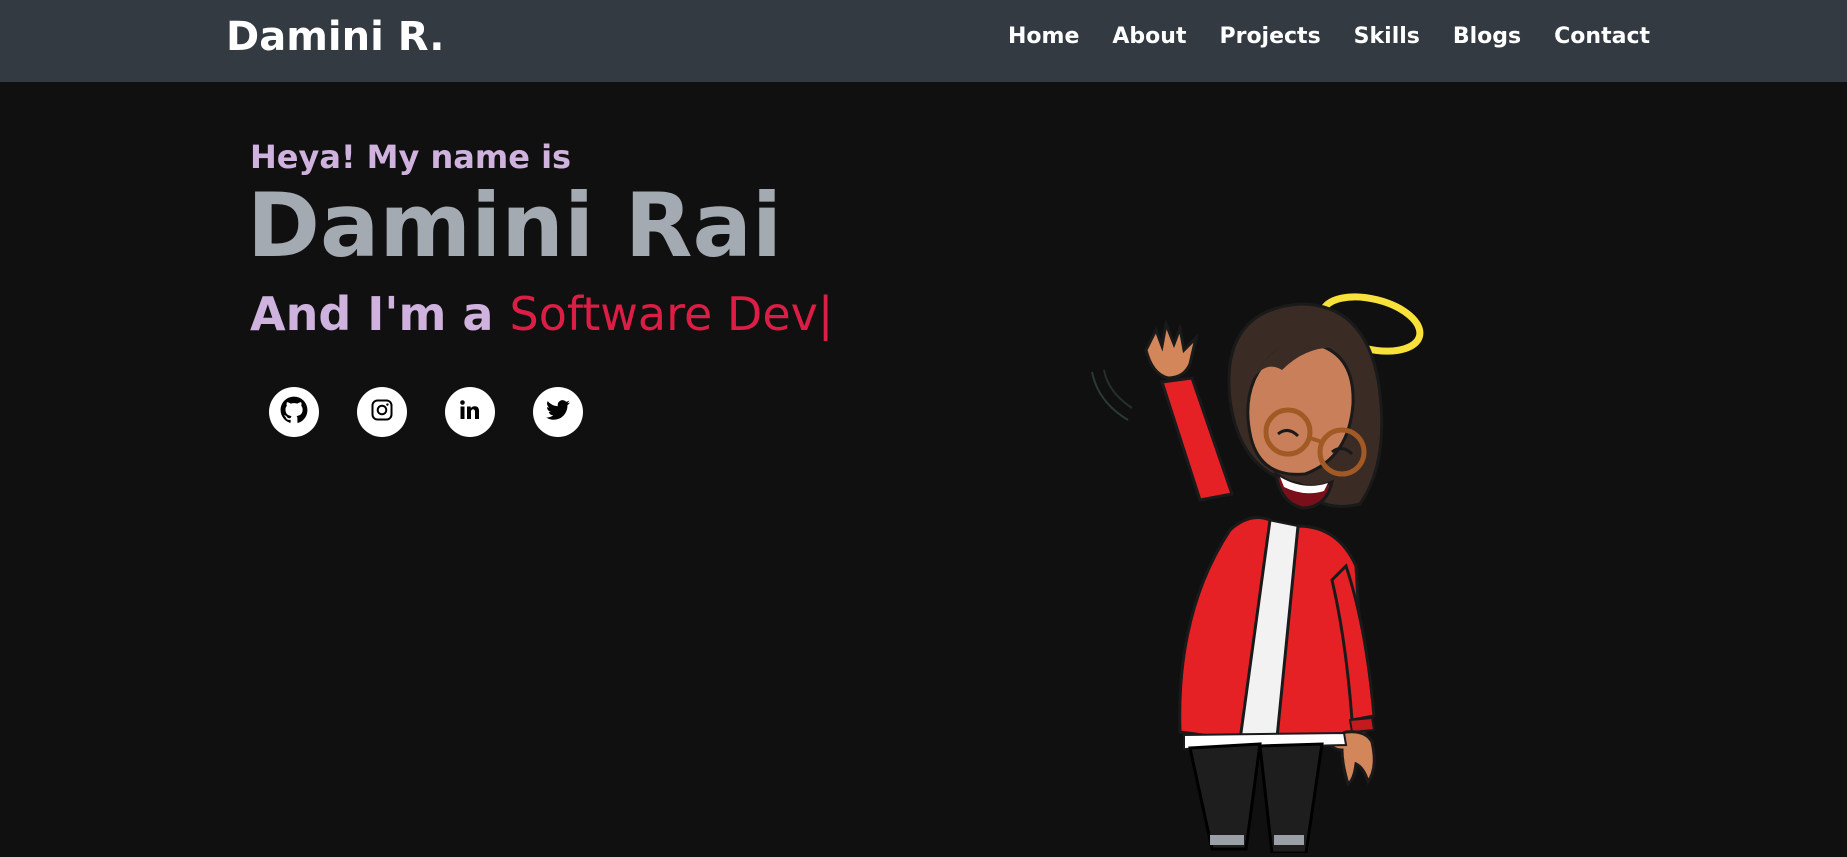  I want to click on github-icon, so click(294, 412).